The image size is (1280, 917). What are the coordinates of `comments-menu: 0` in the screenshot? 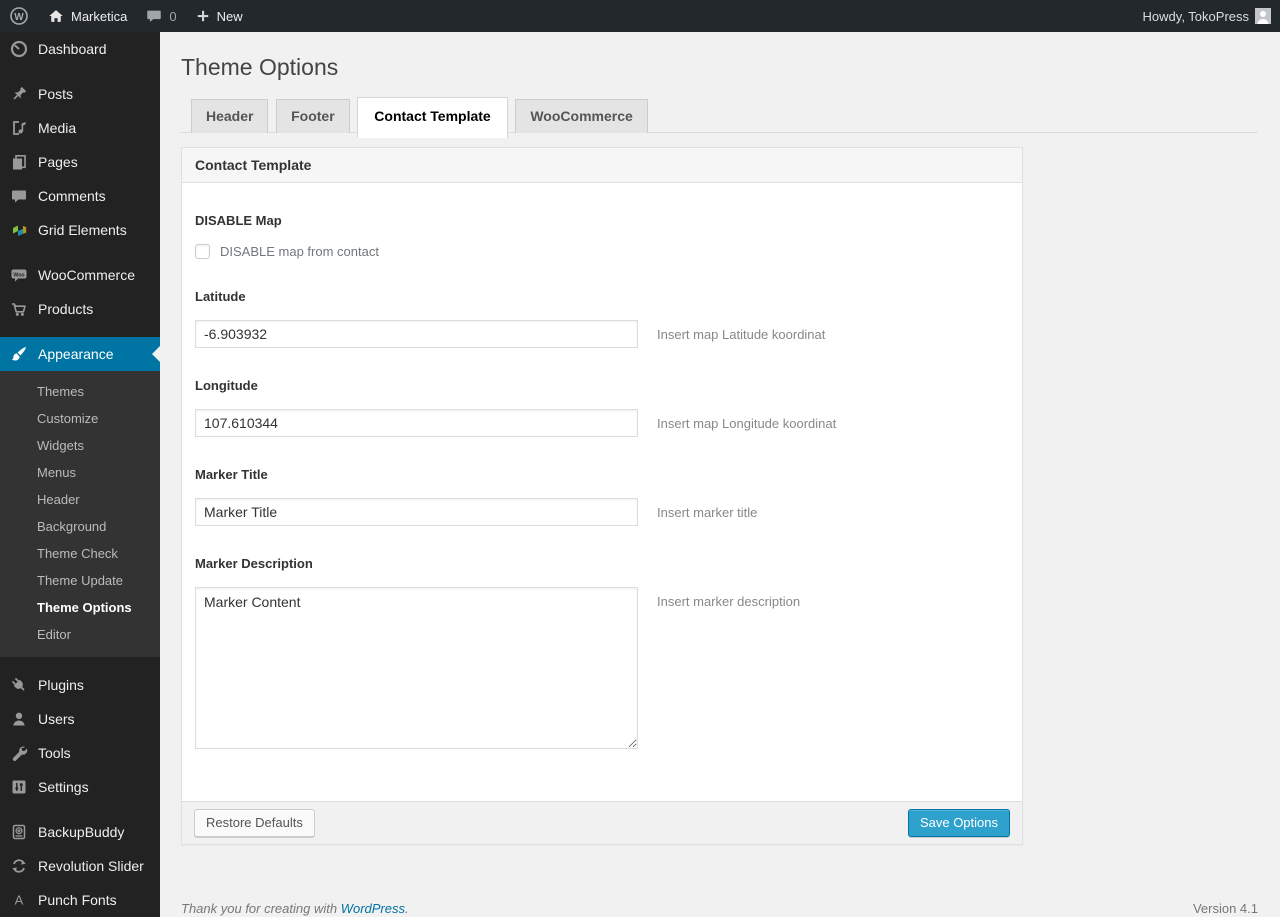 It's located at (160, 16).